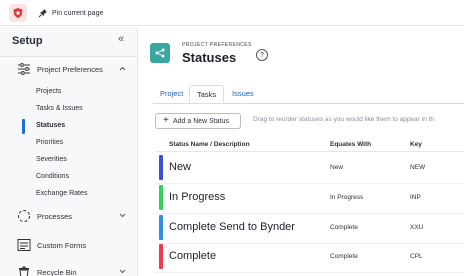  Describe the element at coordinates (42, 13) in the screenshot. I see `pin-icon` at that location.